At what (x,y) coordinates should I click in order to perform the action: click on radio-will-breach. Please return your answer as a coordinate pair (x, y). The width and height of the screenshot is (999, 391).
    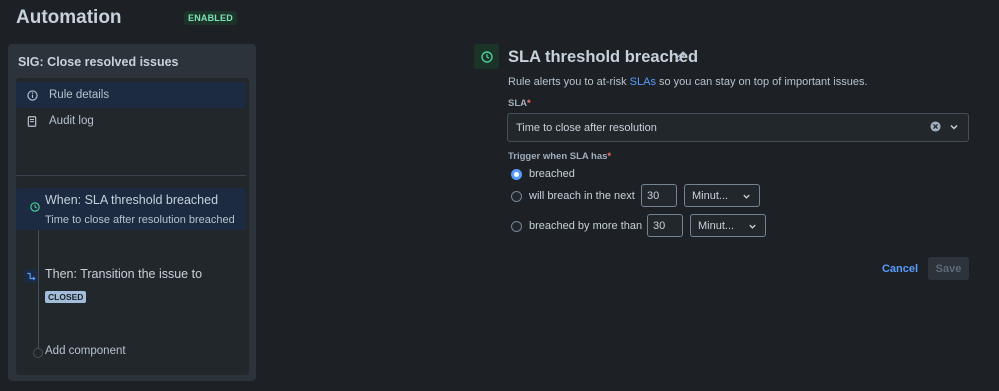
    Looking at the image, I should click on (516, 196).